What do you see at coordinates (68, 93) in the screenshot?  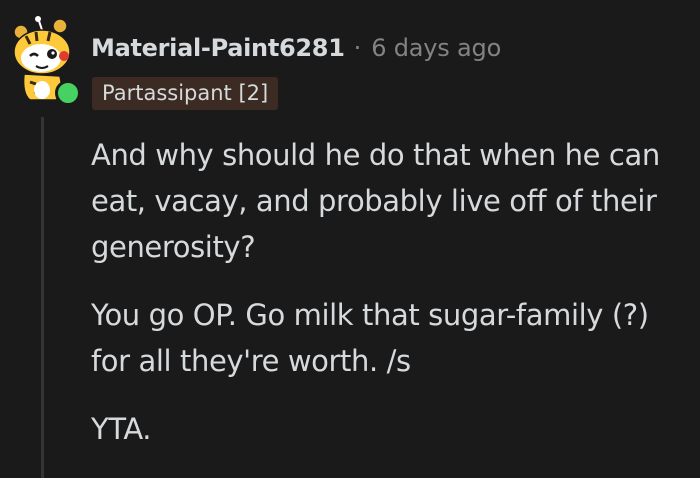 I see `online-status-indicator` at bounding box center [68, 93].